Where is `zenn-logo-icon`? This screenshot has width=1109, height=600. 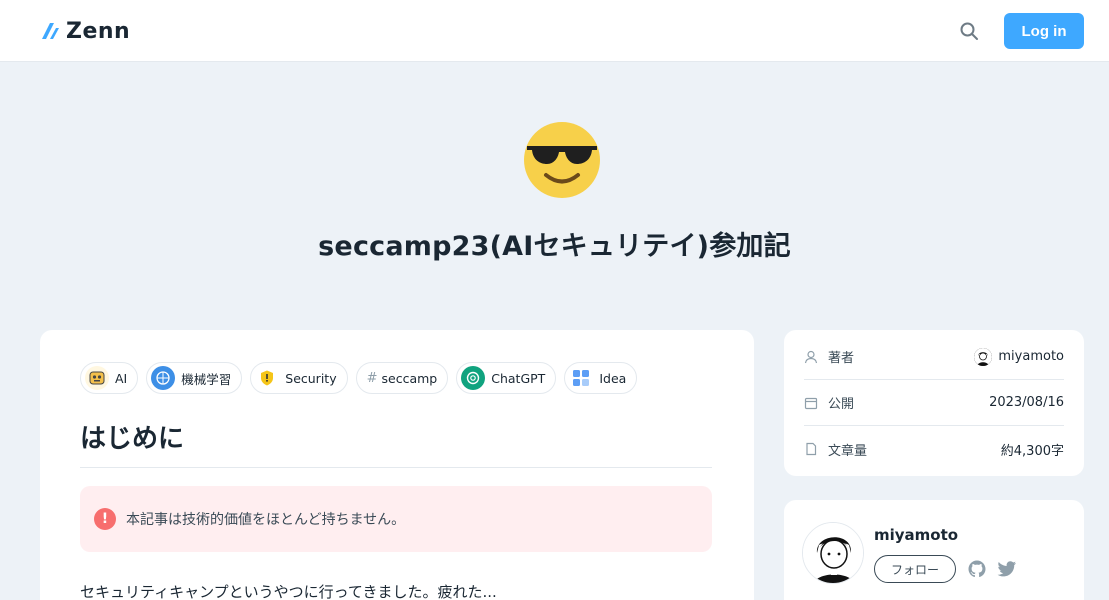 zenn-logo-icon is located at coordinates (50, 31).